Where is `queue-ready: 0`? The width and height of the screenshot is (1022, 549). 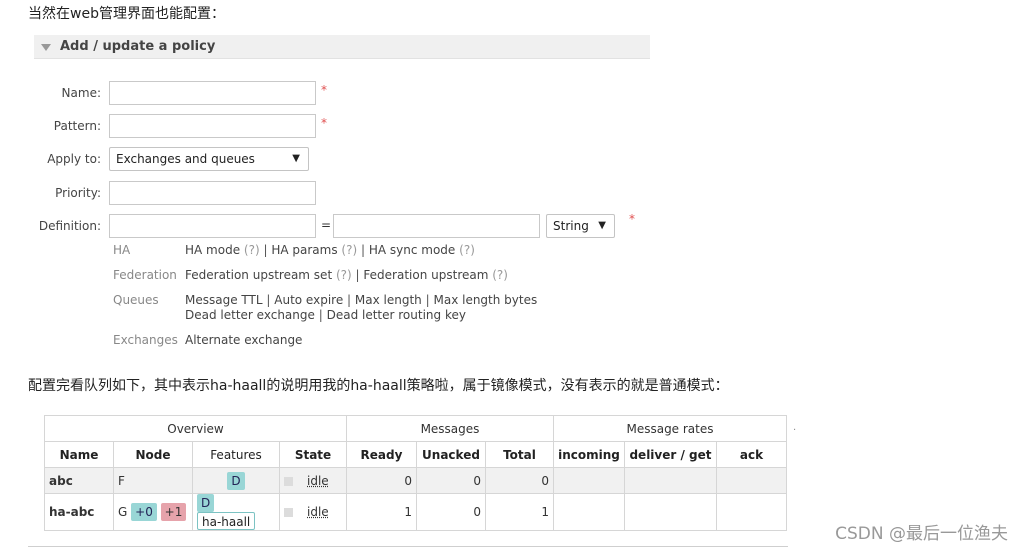 queue-ready: 0 is located at coordinates (381, 480).